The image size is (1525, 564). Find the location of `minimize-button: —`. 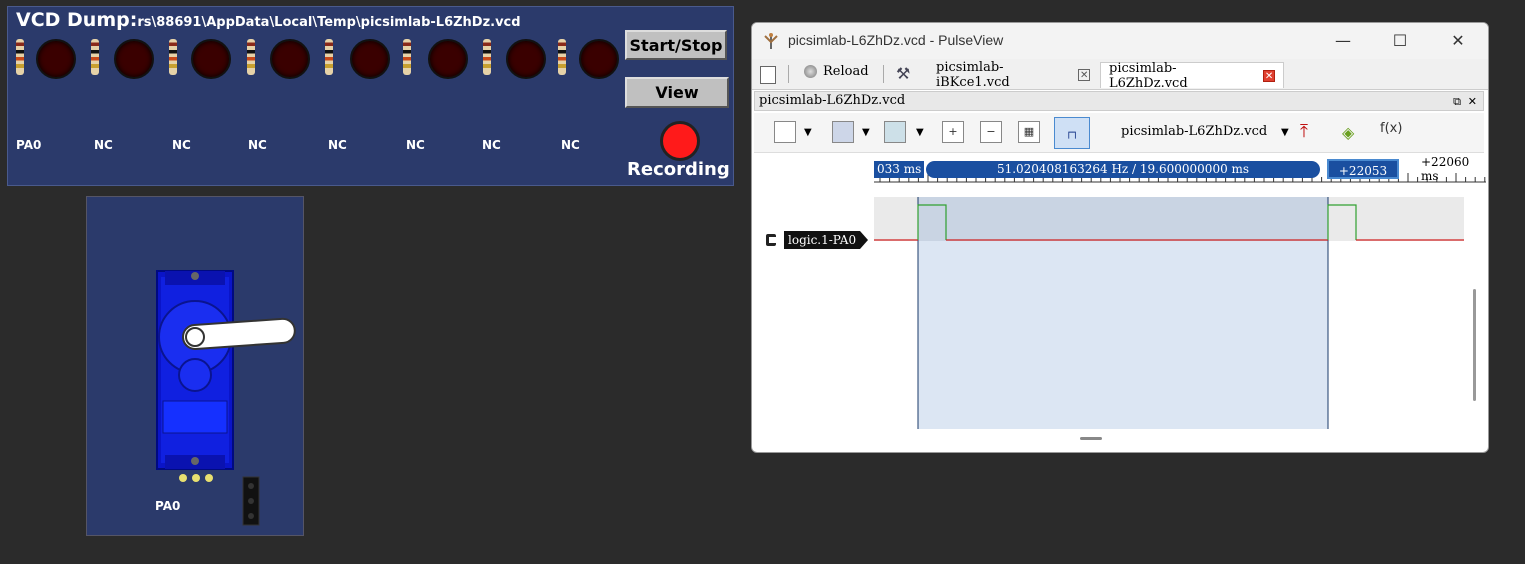

minimize-button: — is located at coordinates (1343, 41).